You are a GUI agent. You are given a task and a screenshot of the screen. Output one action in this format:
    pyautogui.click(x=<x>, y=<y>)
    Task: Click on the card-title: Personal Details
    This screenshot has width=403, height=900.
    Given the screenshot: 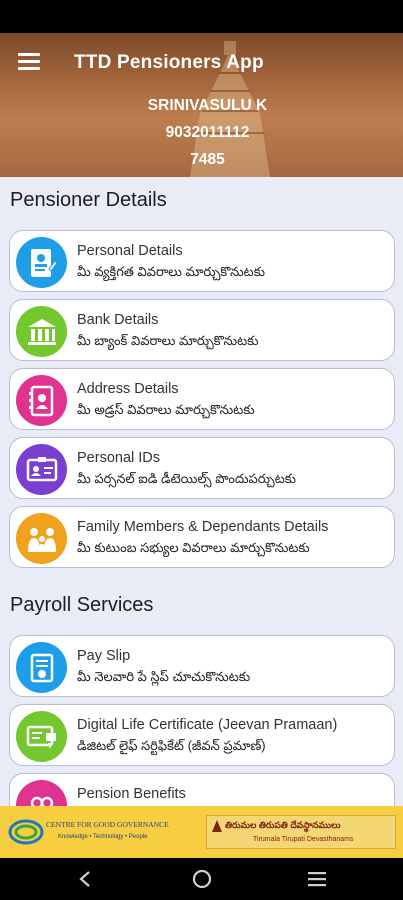 What is the action you would take?
    pyautogui.click(x=130, y=251)
    